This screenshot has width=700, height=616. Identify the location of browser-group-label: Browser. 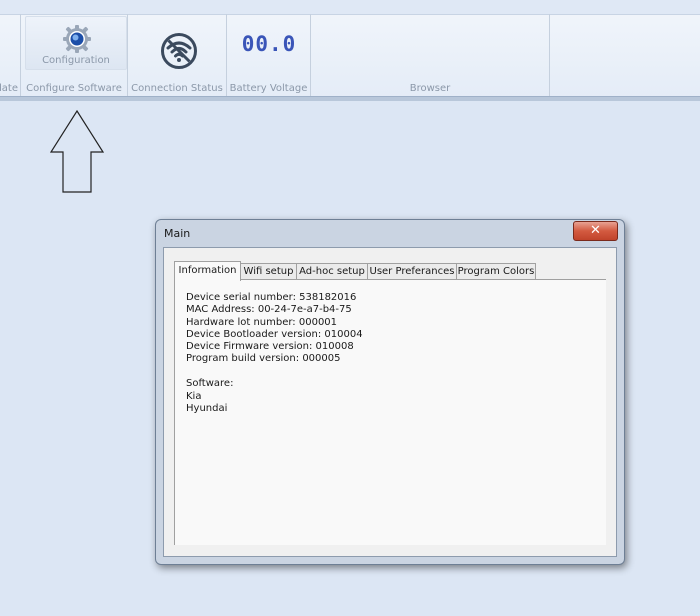
(430, 88).